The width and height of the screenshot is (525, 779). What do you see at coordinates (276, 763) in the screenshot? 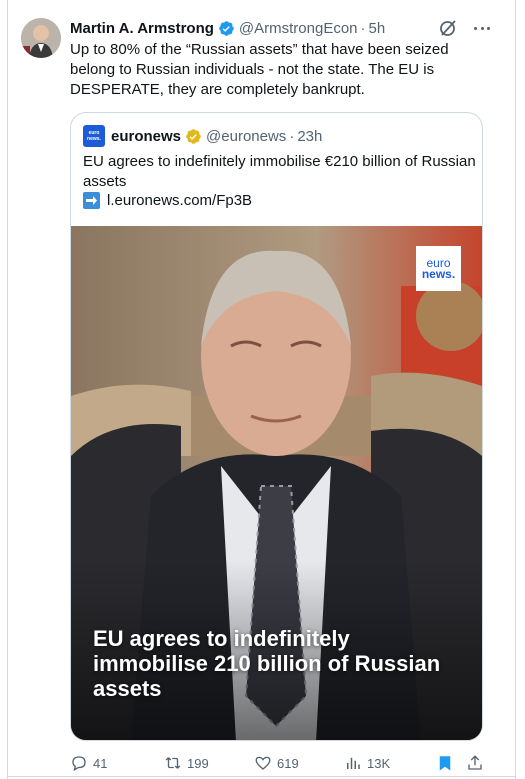
I see `like-button: 619` at bounding box center [276, 763].